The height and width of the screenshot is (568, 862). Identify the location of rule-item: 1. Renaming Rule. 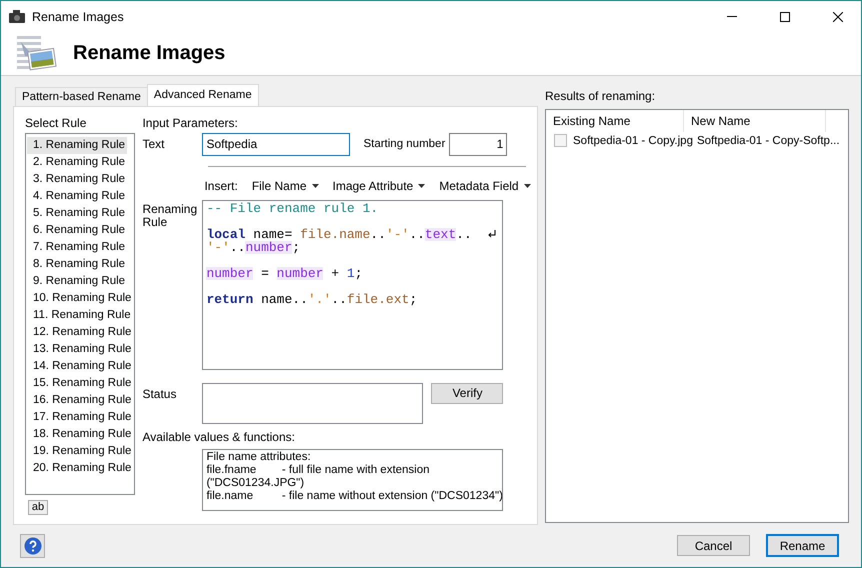
(77, 145).